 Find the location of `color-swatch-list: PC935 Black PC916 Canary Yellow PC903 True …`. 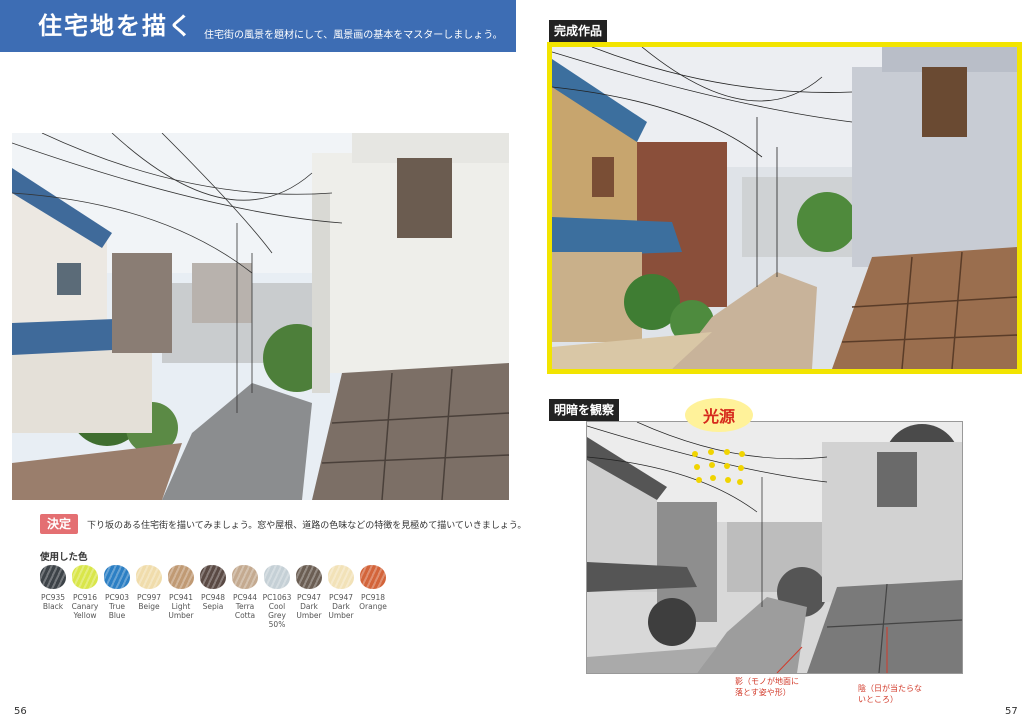

color-swatch-list: PC935 Black PC916 Canary Yellow PC903 True … is located at coordinates (213, 597).